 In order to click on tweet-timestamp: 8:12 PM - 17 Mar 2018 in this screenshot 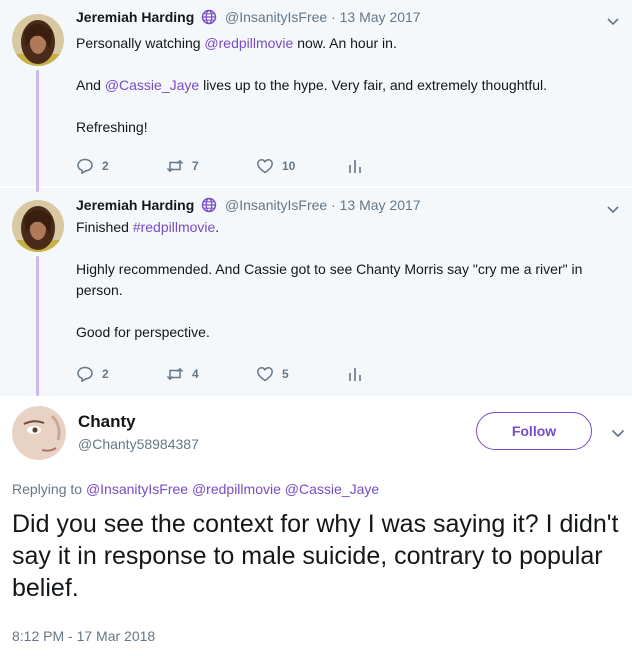, I will do `click(83, 636)`.